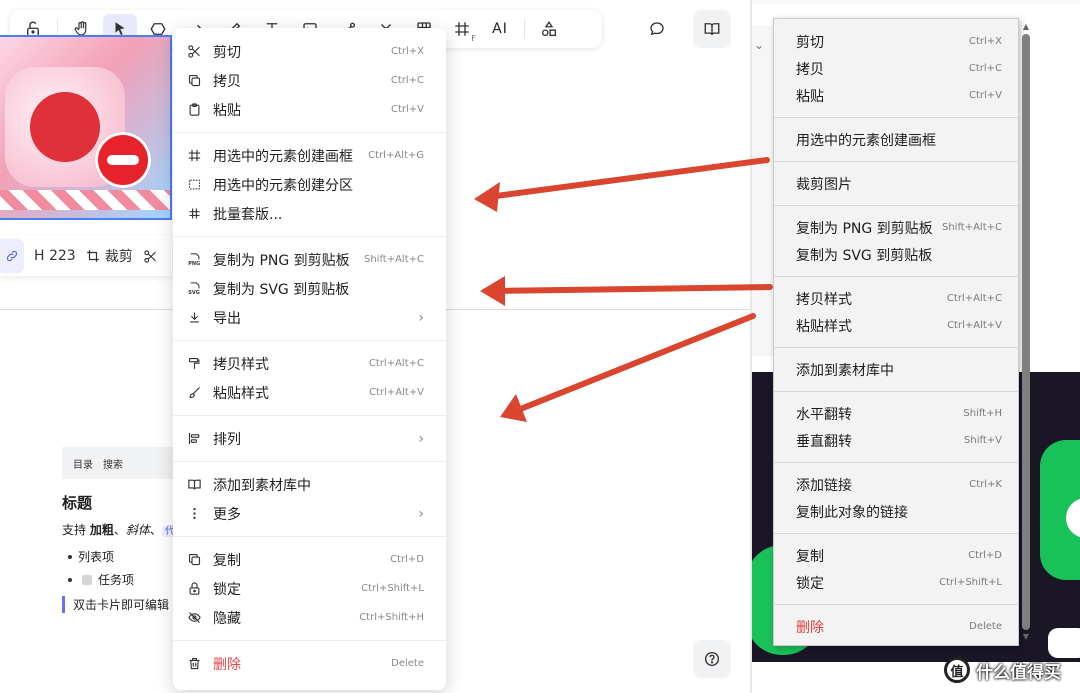 The height and width of the screenshot is (693, 1080). Describe the element at coordinates (193, 289) in the screenshot. I see `svg-file-icon: SVG` at that location.